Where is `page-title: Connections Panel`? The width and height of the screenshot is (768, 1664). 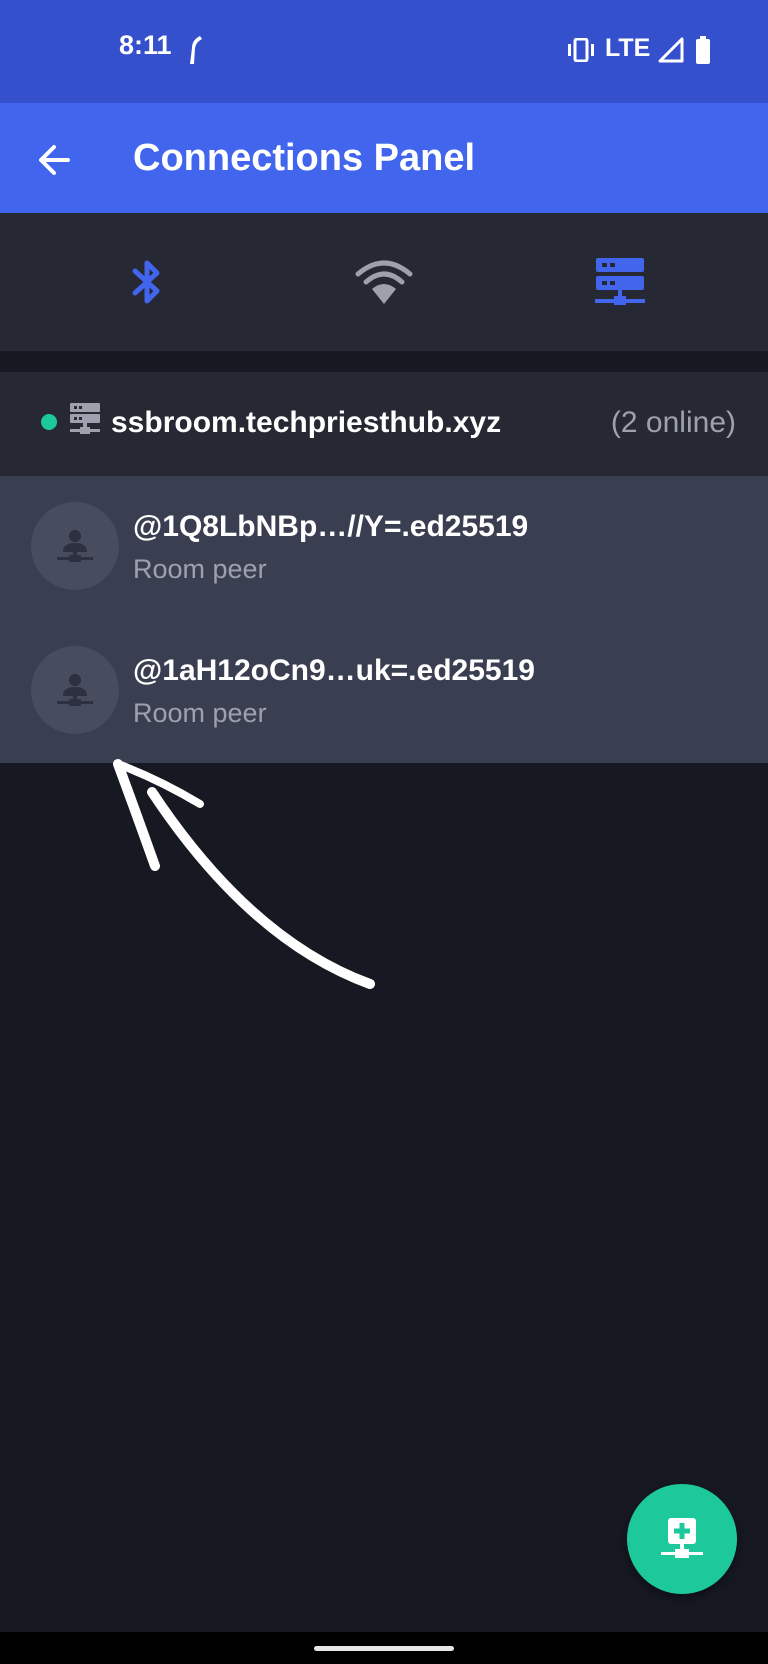 page-title: Connections Panel is located at coordinates (304, 158).